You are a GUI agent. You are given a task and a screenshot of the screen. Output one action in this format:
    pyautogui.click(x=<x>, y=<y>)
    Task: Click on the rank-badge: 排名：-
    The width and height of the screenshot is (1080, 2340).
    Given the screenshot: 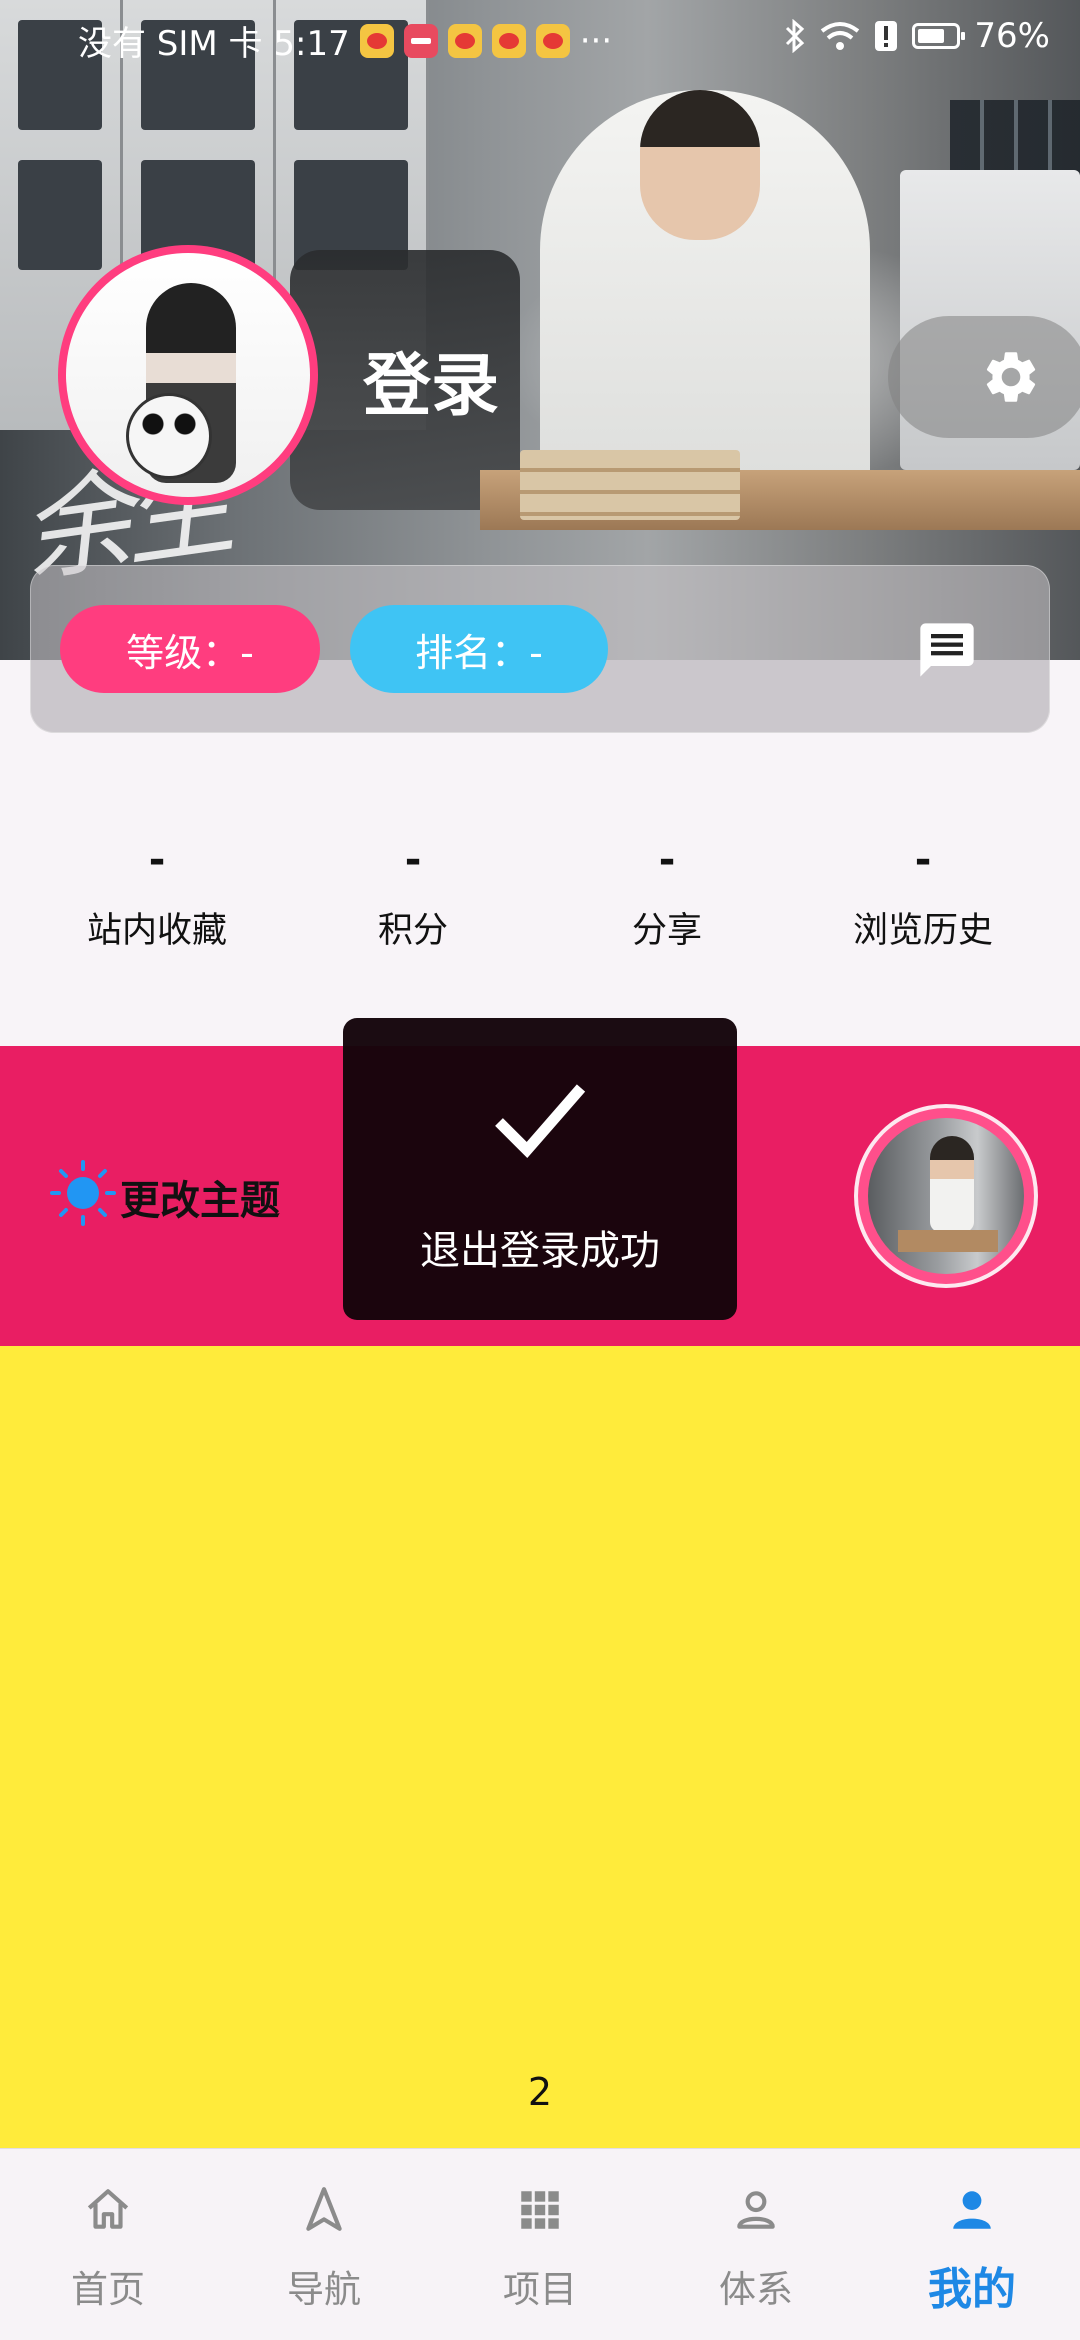 What is the action you would take?
    pyautogui.click(x=479, y=649)
    